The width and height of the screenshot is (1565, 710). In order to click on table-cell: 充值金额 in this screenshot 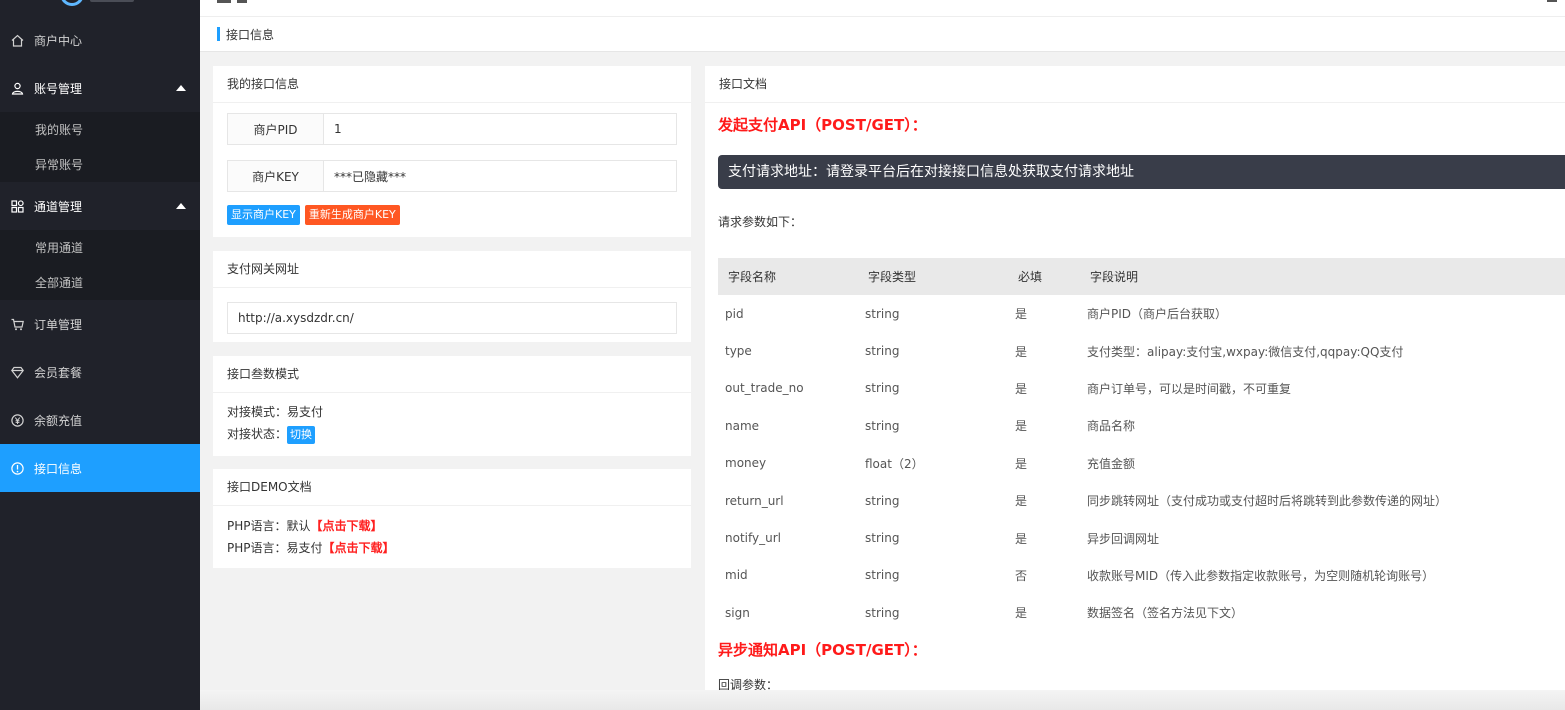, I will do `click(1111, 463)`.